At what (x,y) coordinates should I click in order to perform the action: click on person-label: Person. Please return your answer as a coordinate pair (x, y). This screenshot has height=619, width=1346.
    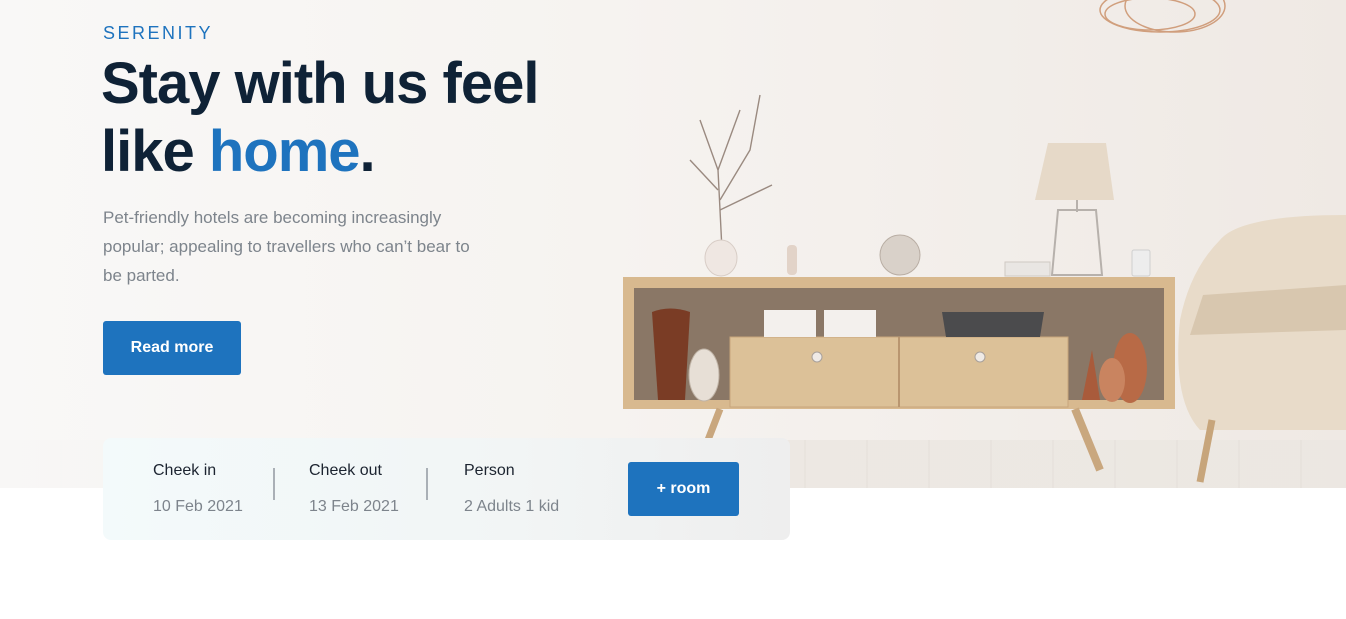
    Looking at the image, I should click on (489, 470).